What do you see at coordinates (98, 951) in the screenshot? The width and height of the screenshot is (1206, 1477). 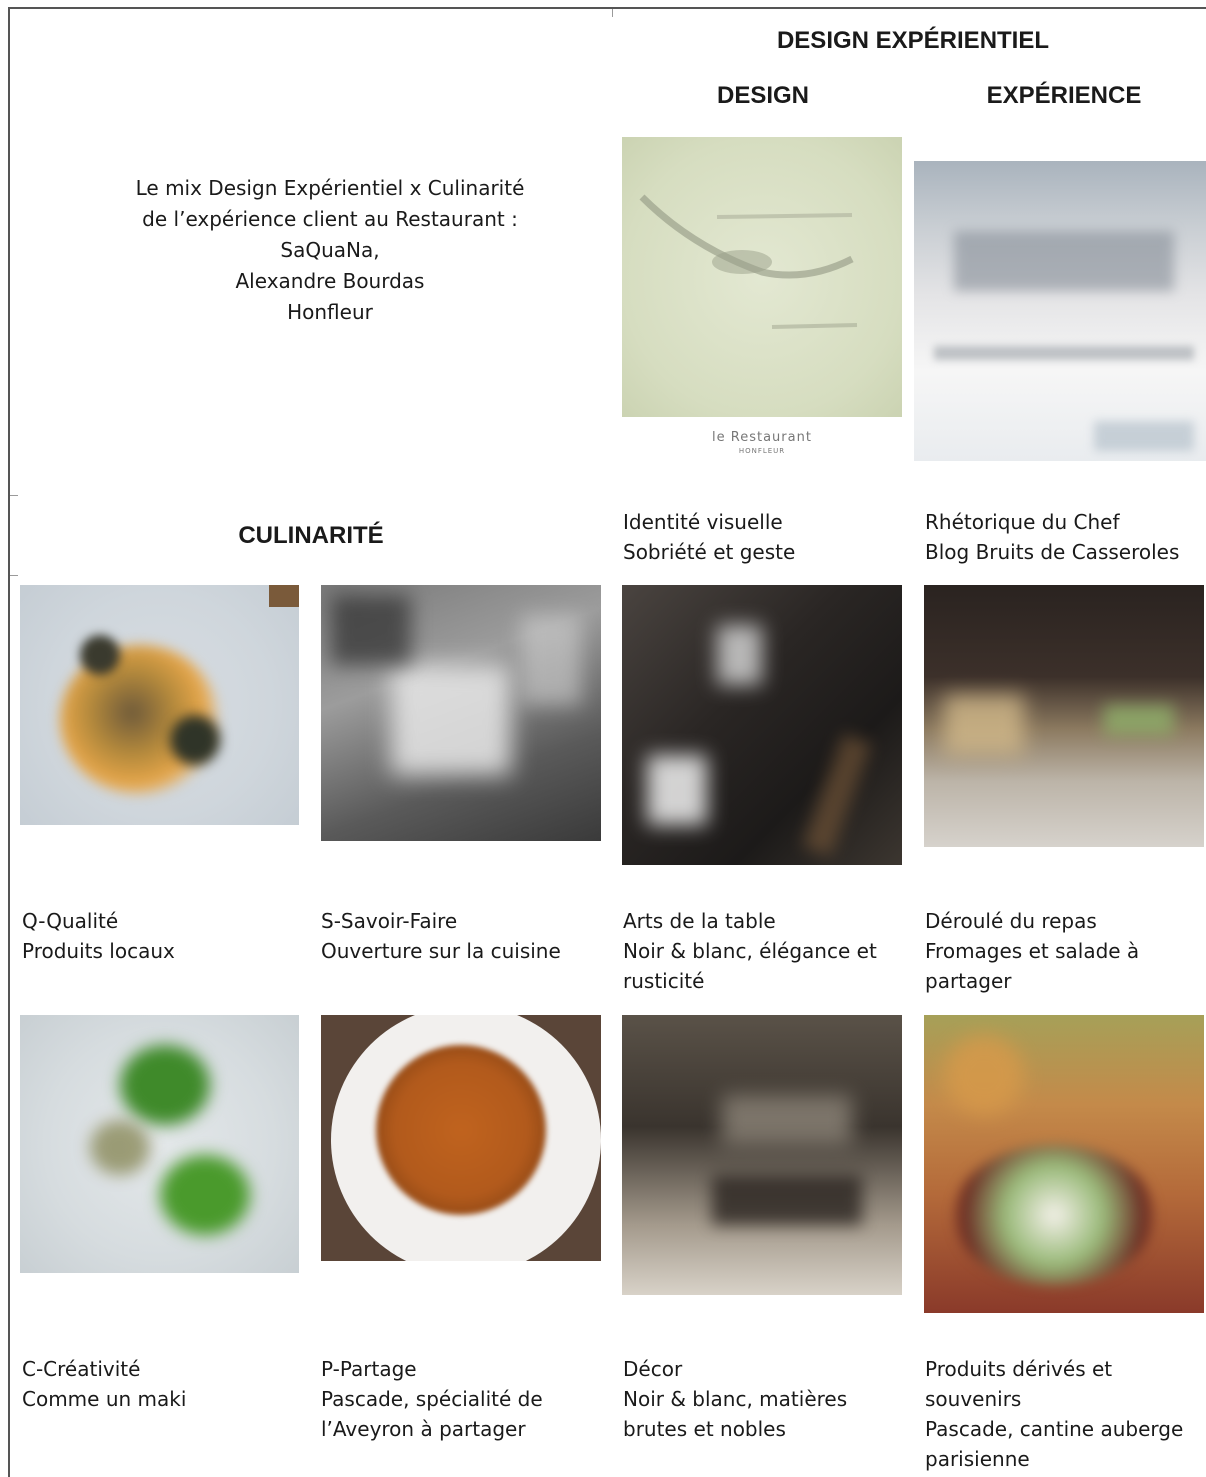 I see `caption-line: Produits locaux` at bounding box center [98, 951].